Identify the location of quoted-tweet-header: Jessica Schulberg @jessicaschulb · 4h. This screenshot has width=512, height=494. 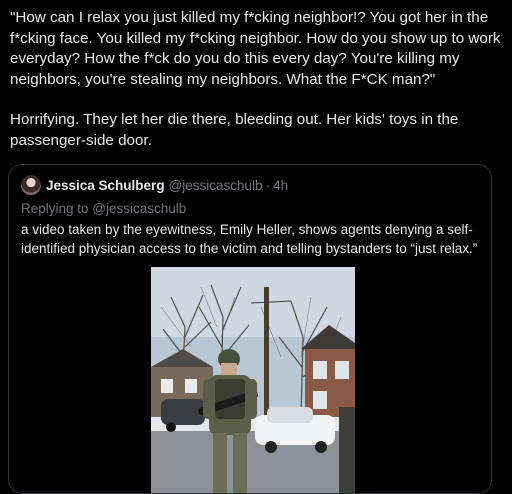
(154, 185).